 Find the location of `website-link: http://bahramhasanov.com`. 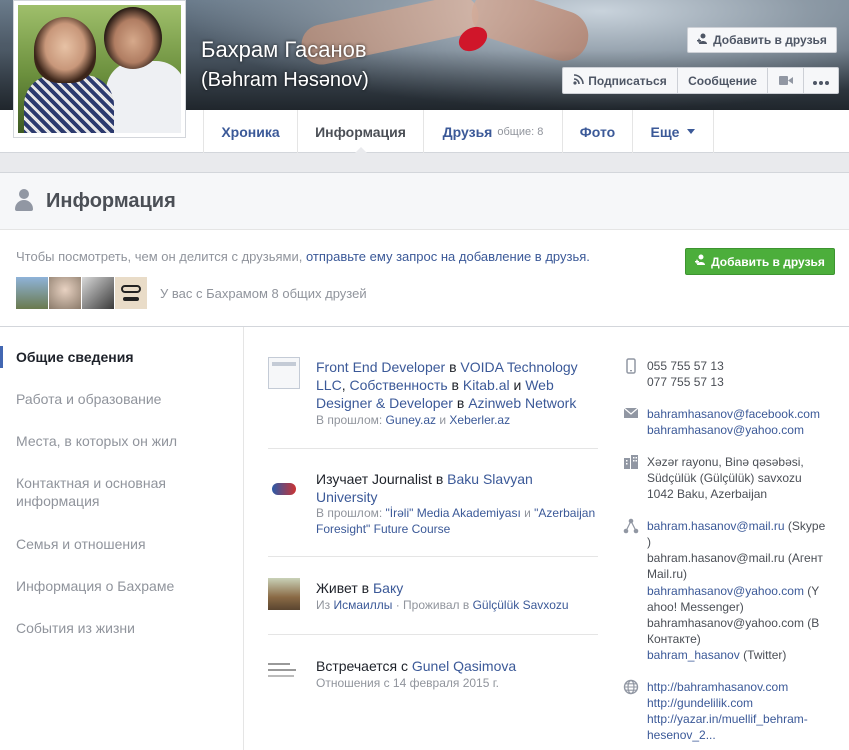

website-link: http://bahramhasanov.com is located at coordinates (717, 687).